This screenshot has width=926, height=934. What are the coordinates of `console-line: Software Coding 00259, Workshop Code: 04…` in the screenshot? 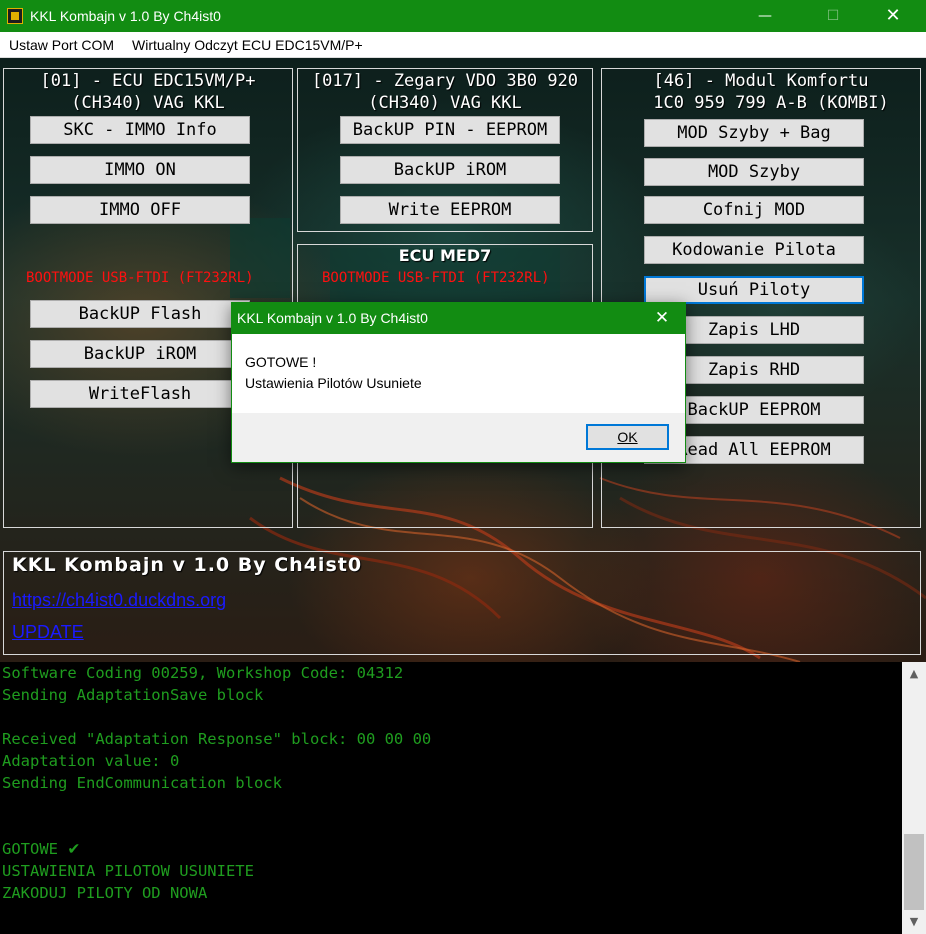 It's located at (203, 673).